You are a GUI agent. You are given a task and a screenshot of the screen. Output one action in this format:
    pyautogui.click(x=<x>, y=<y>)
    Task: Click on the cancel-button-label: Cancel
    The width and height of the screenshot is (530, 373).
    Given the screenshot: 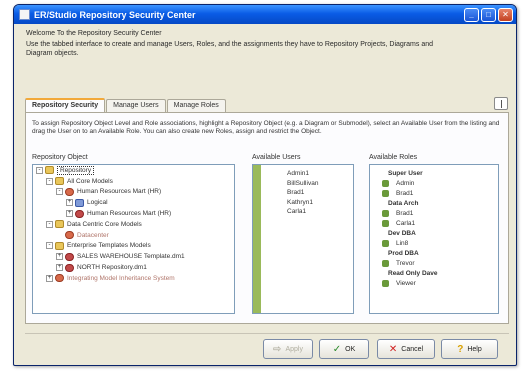 What is the action you would take?
    pyautogui.click(x=412, y=349)
    